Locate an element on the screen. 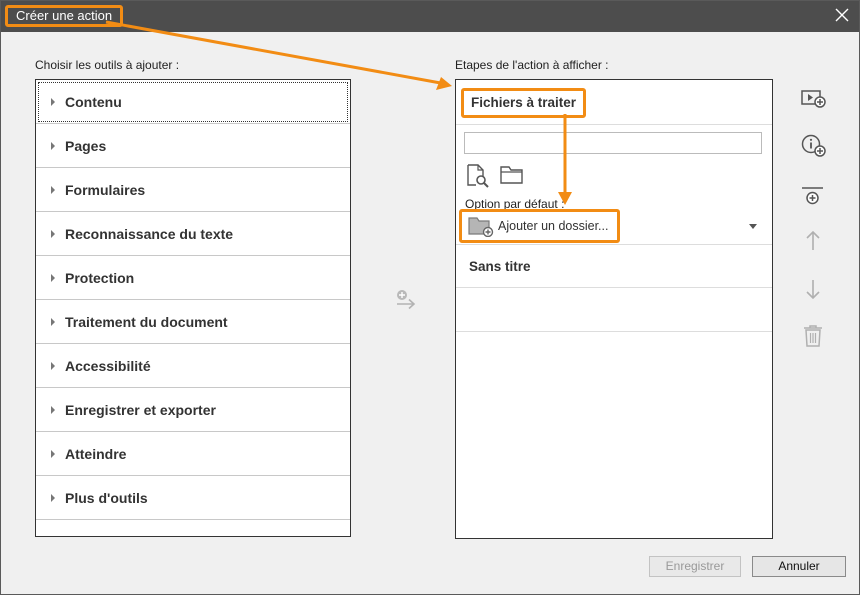 The image size is (860, 595). browse-file-icon is located at coordinates (478, 176).